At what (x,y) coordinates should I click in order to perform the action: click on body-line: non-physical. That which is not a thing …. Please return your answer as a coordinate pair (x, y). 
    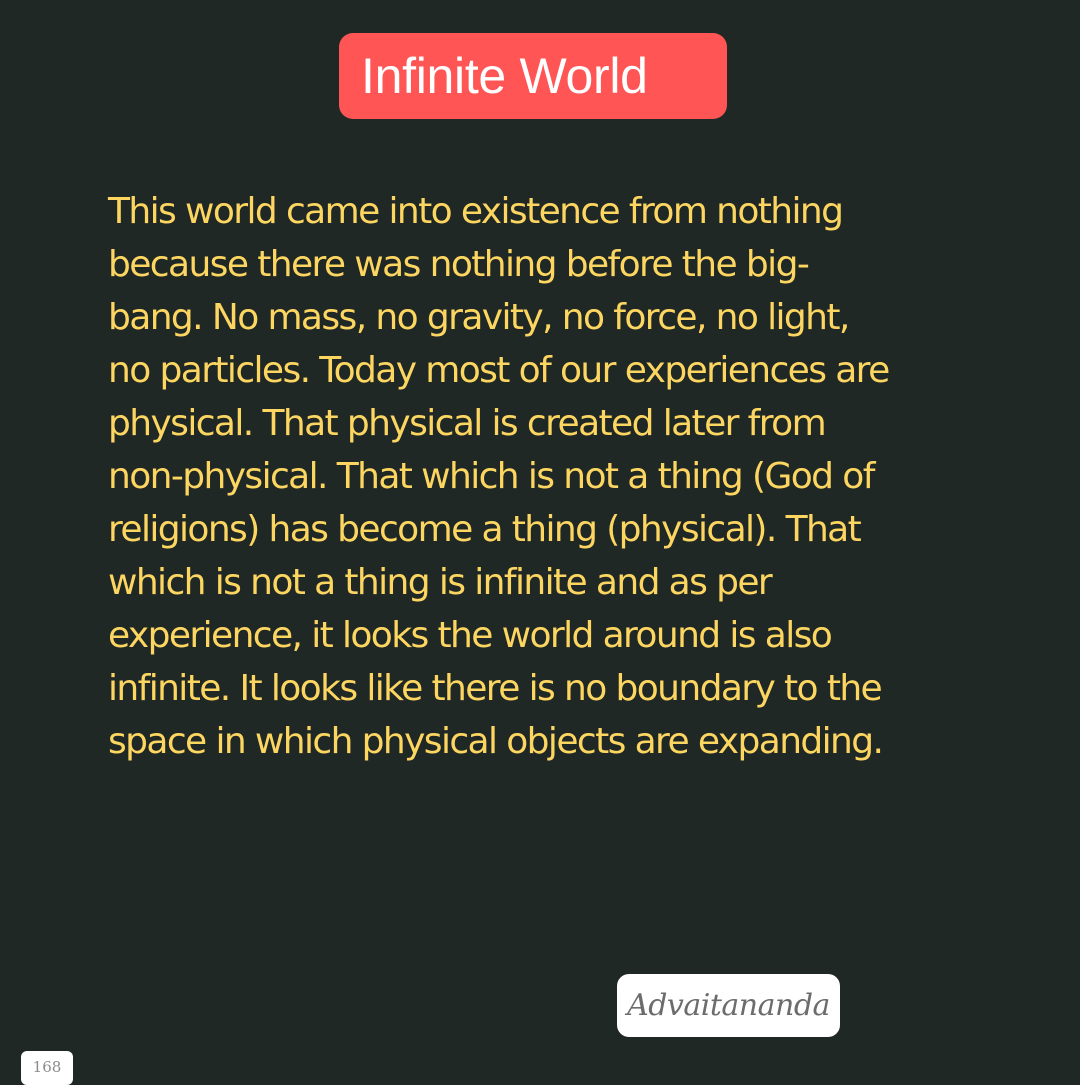
    Looking at the image, I should click on (491, 476).